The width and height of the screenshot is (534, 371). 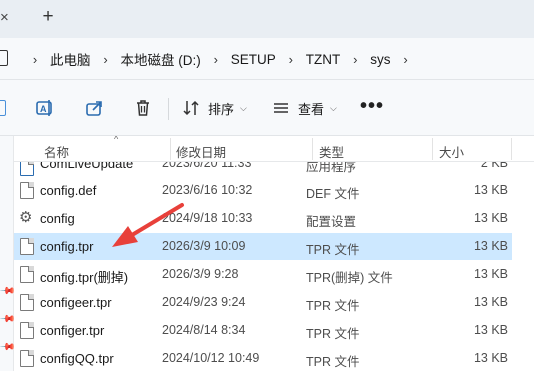 What do you see at coordinates (68, 190) in the screenshot?
I see `file-name: config.def` at bounding box center [68, 190].